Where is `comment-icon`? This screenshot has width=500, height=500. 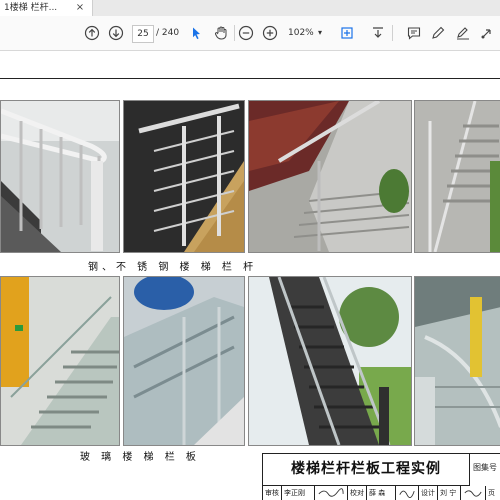 comment-icon is located at coordinates (414, 33).